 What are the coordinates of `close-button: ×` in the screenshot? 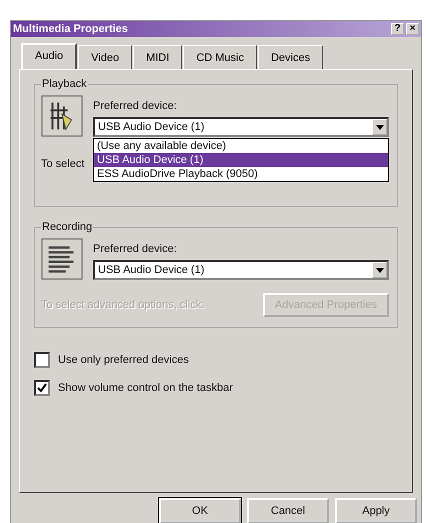 It's located at (412, 29).